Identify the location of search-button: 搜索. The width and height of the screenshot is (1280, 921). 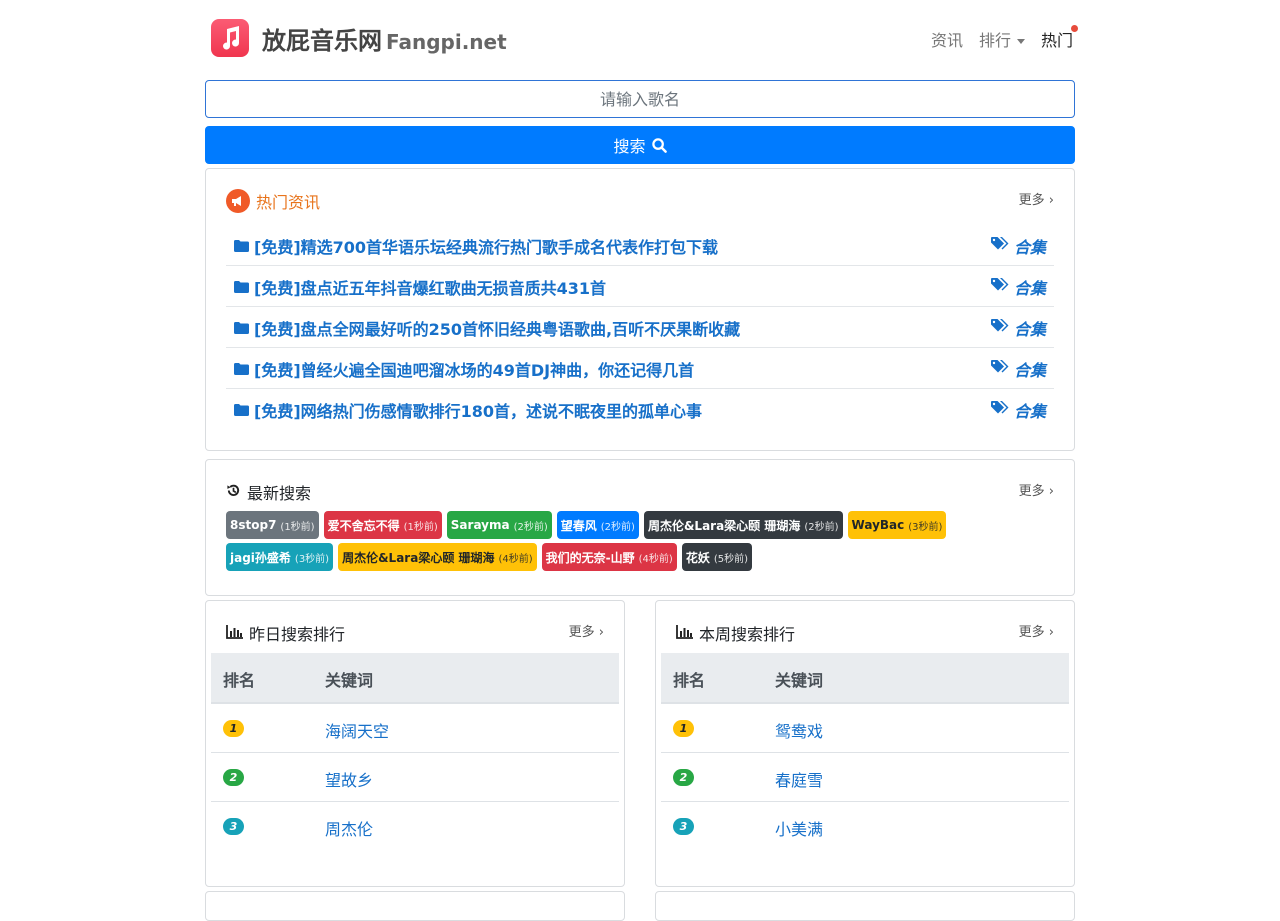
(640, 145).